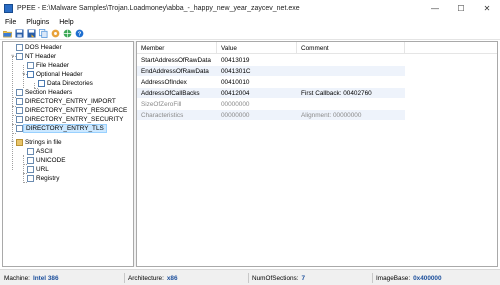 The height and width of the screenshot is (285, 500). I want to click on status-architecture-label: Architecture:, so click(146, 278).